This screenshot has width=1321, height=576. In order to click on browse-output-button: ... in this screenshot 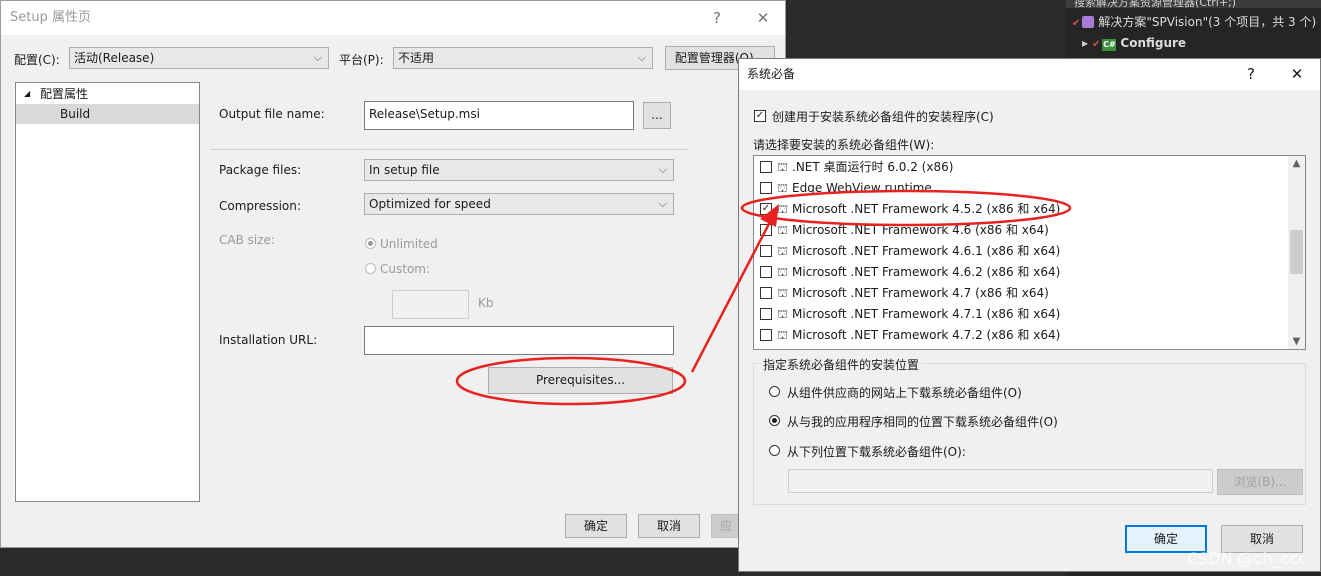, I will do `click(657, 115)`.